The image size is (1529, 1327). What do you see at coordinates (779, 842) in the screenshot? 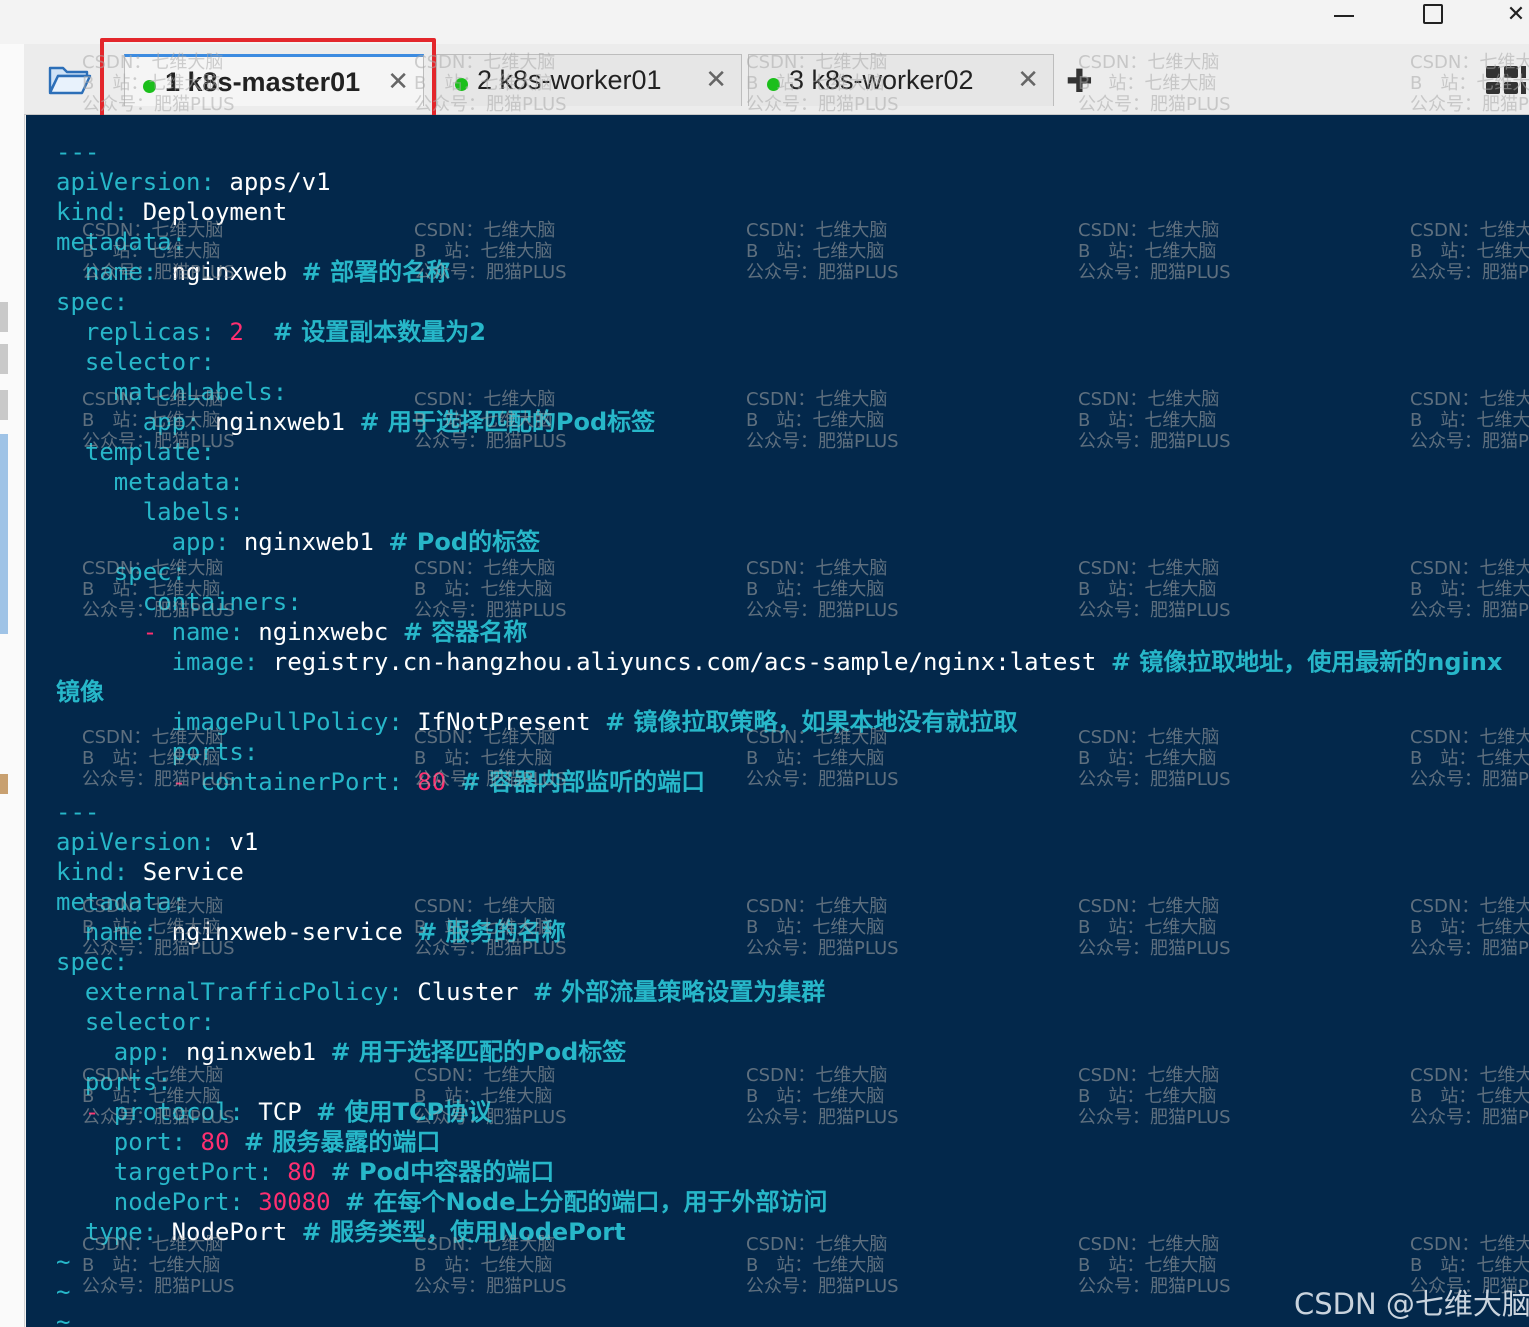
I see `terminal-line: apiVersion: v1` at bounding box center [779, 842].